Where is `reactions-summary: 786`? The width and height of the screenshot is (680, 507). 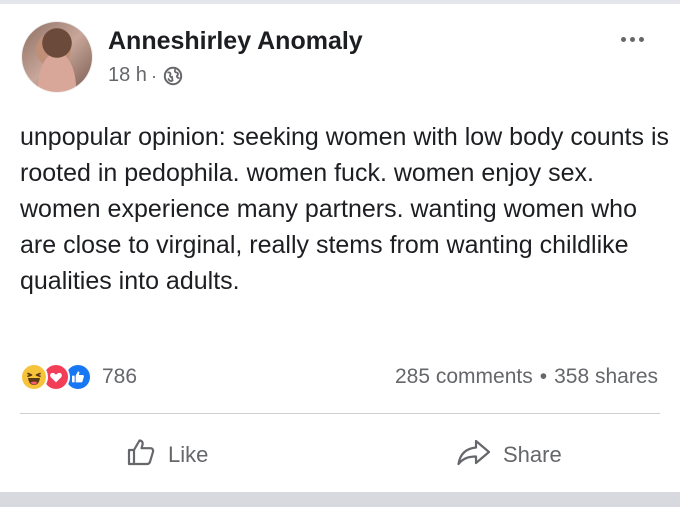
reactions-summary: 786 is located at coordinates (78, 377).